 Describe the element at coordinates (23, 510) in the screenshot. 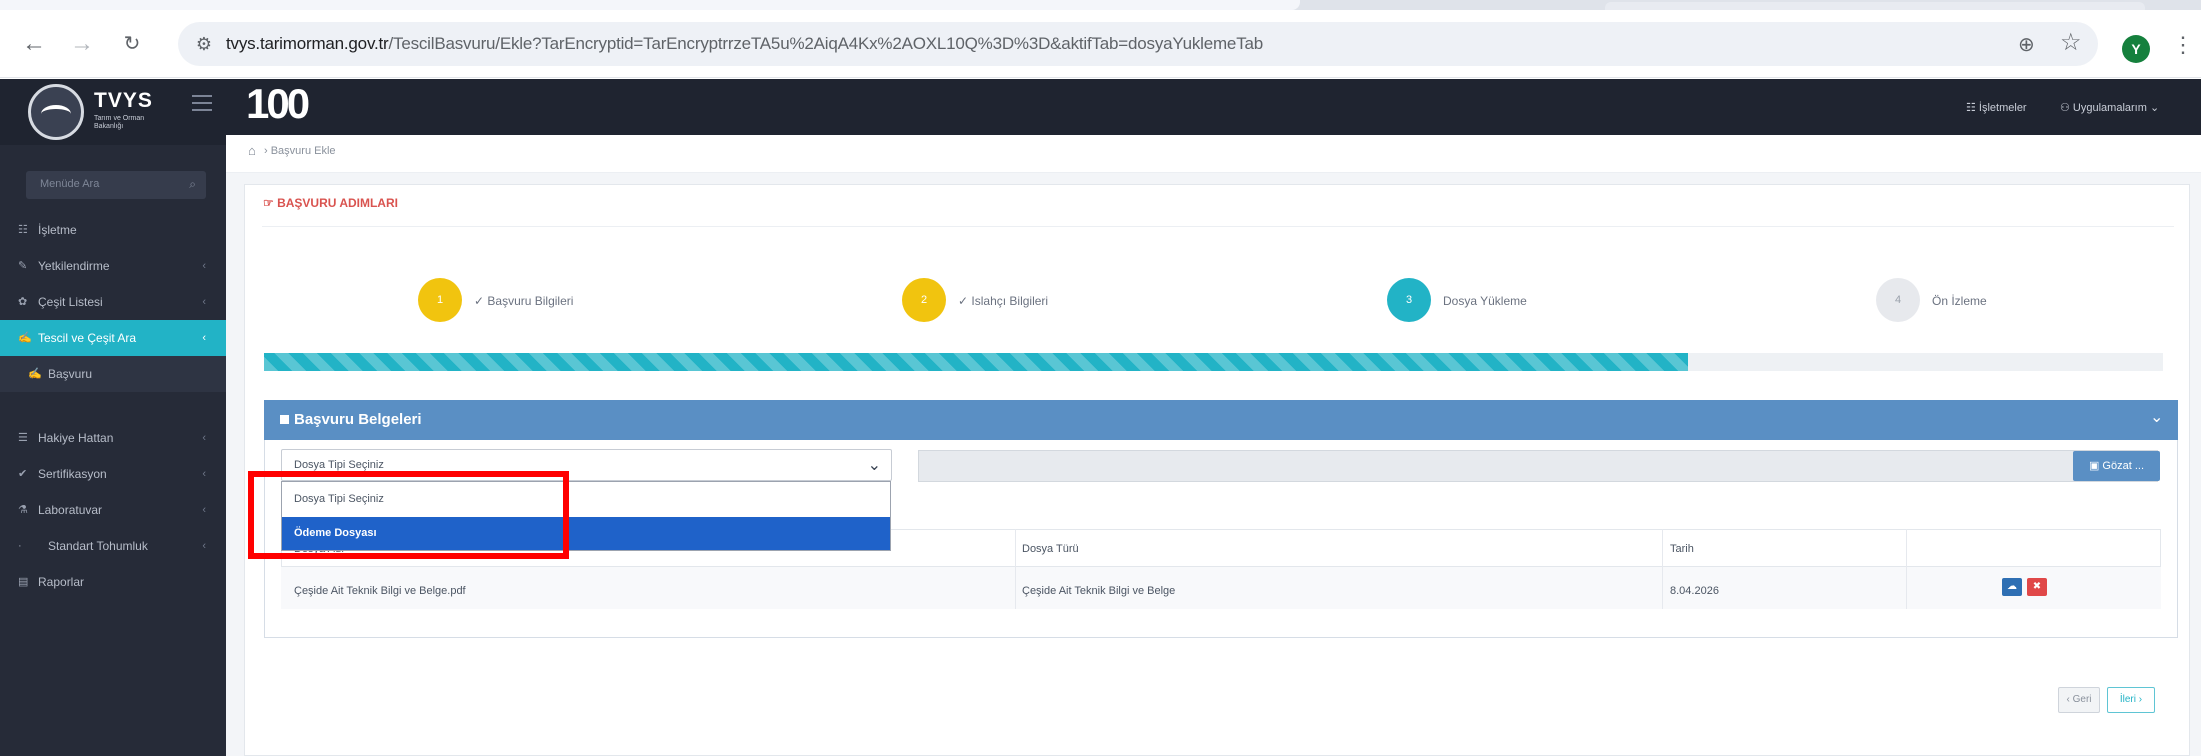

I see `flask-icon: ⚗` at that location.